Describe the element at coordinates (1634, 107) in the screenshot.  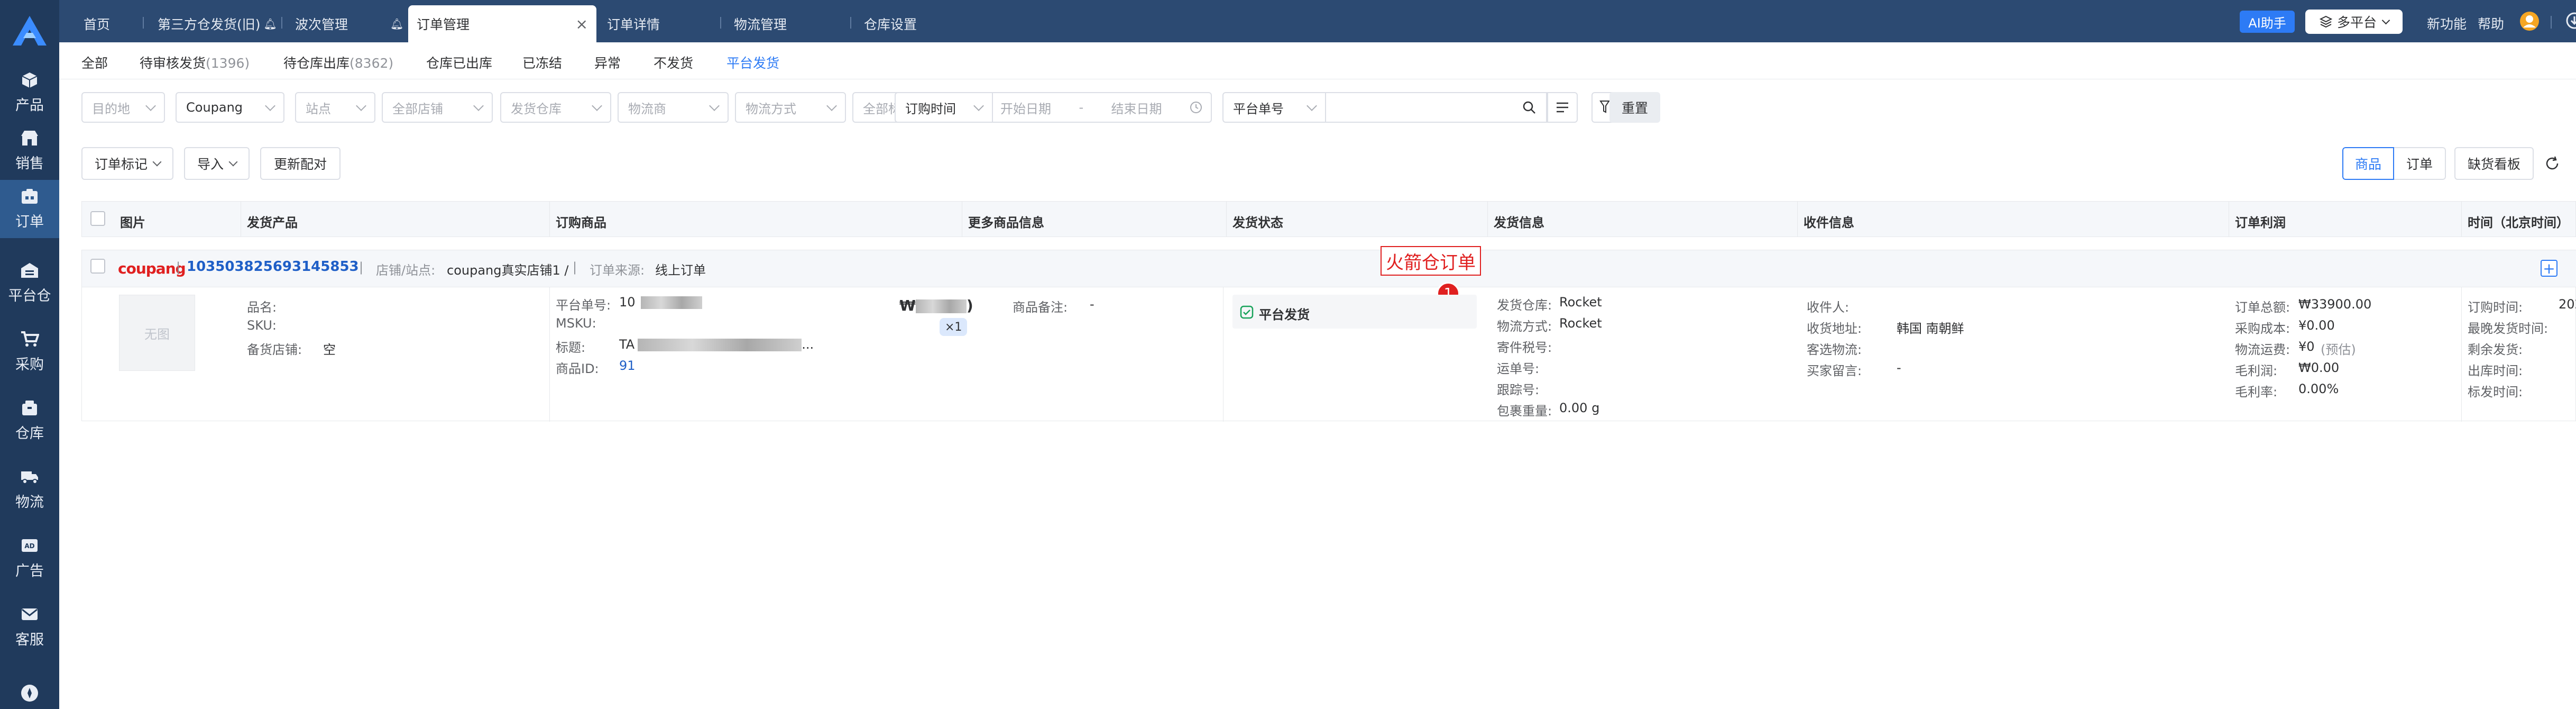
I see `reset-button: 重置` at that location.